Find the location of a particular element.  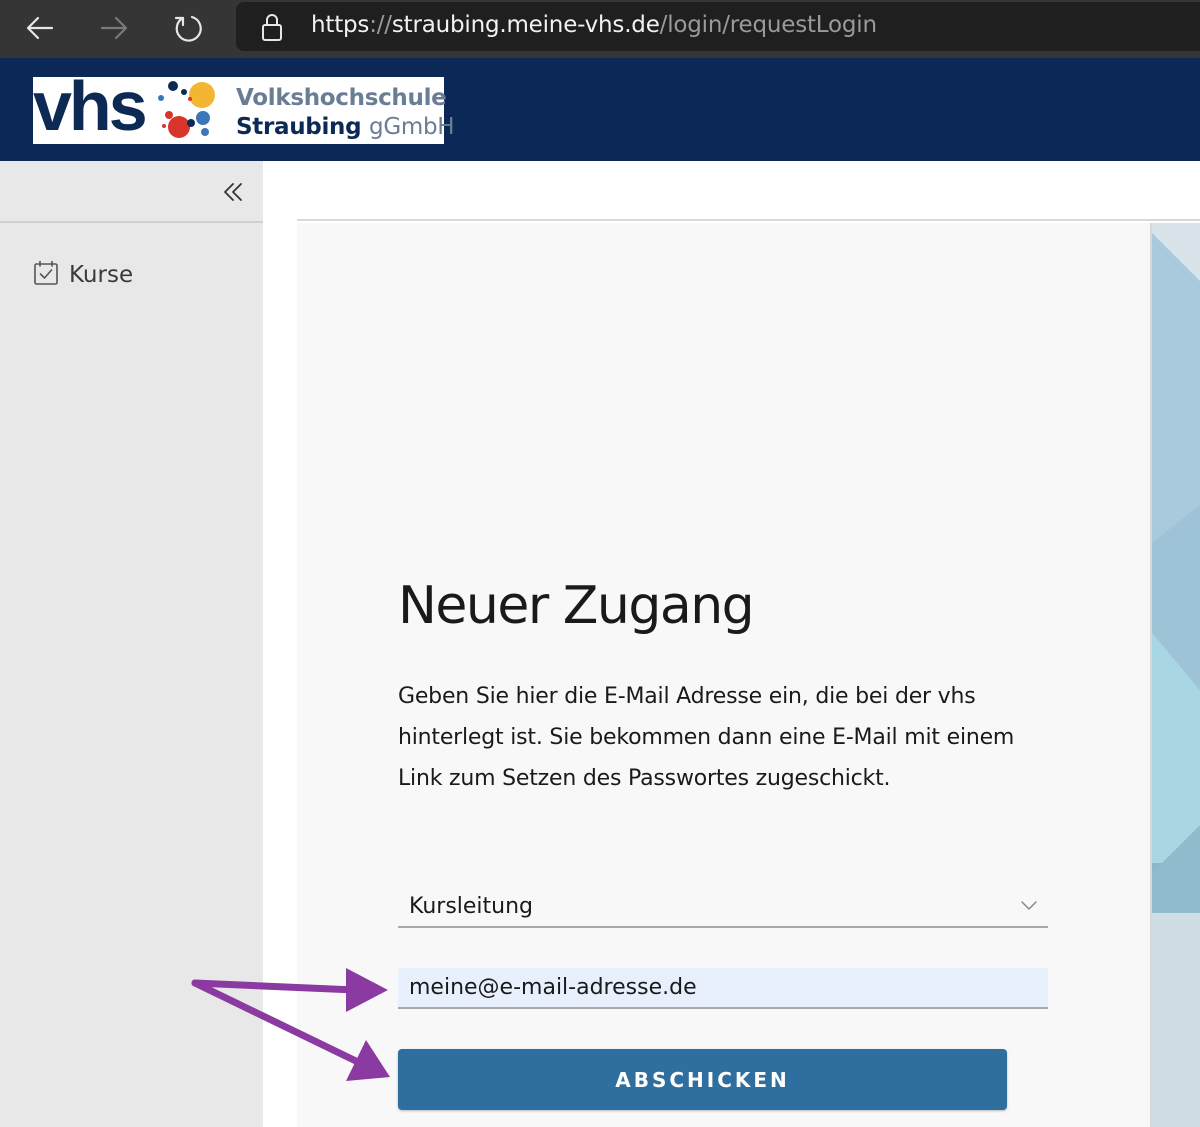

logo-mark: vhs is located at coordinates (90, 106).